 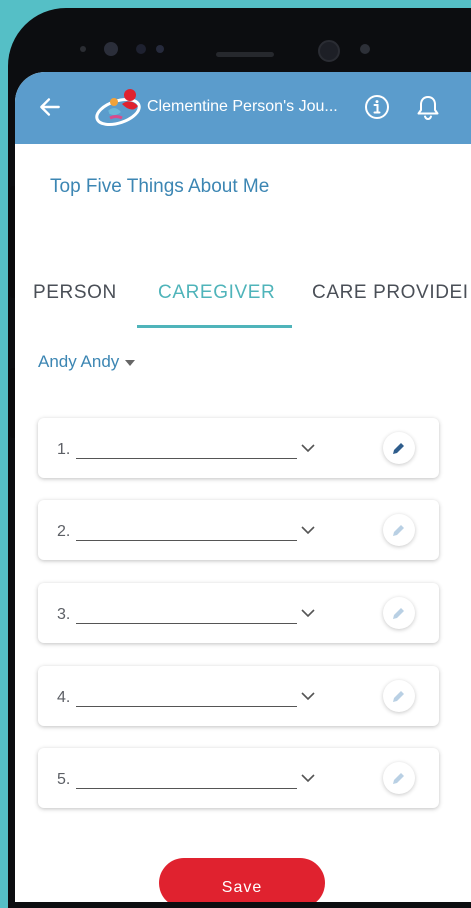 I want to click on save-button: Save, so click(x=242, y=880).